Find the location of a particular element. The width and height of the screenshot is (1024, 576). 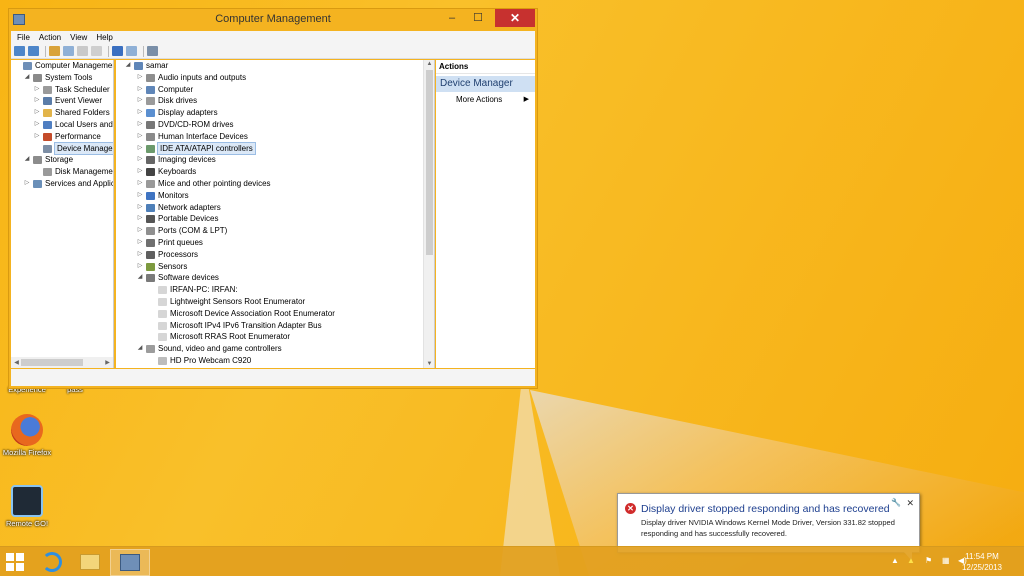

scroll-up-icon: ▲ is located at coordinates (429, 64).